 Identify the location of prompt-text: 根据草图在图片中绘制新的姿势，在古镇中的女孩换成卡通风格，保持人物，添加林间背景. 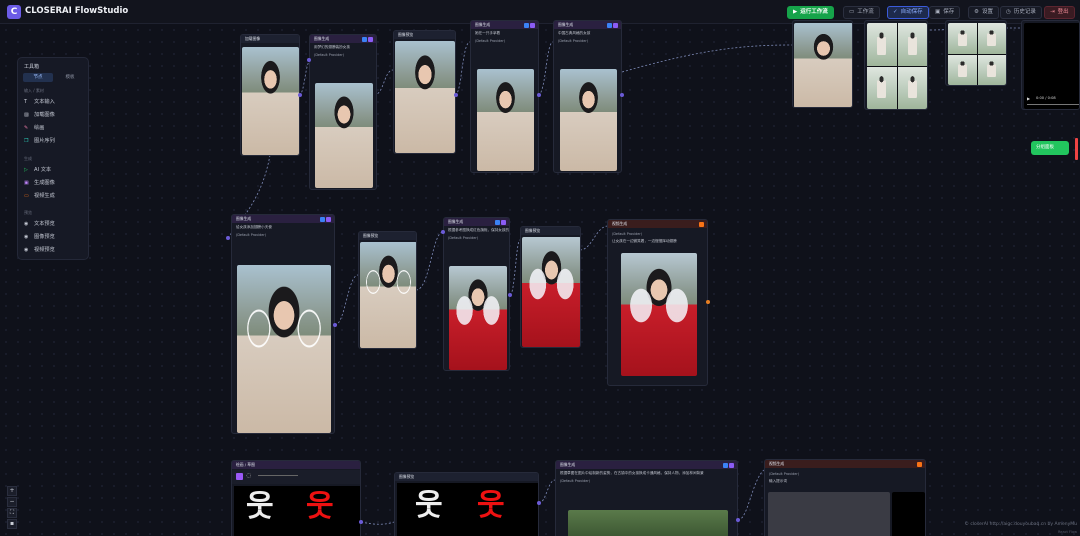
(646, 473).